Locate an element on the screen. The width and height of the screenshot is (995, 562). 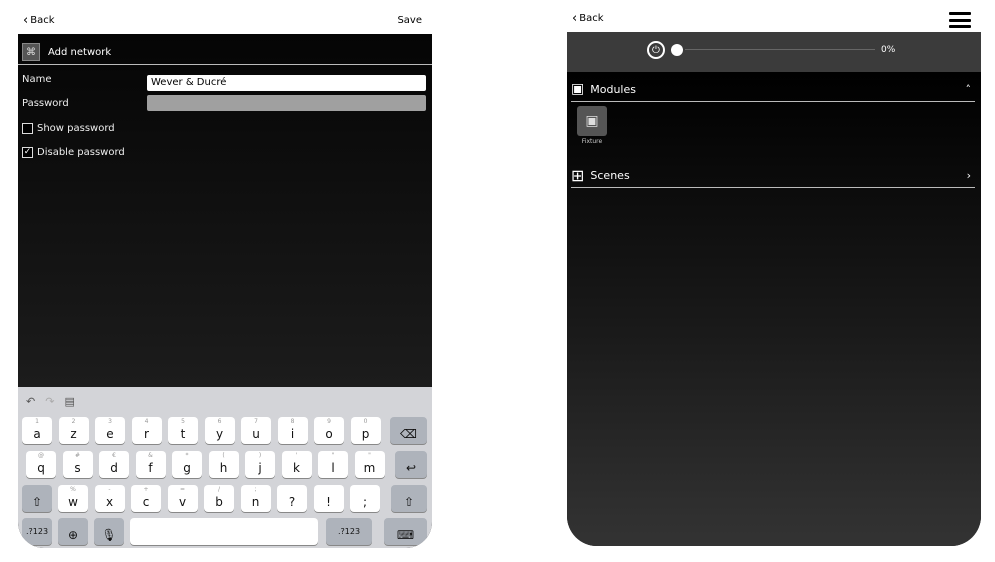
key-alt-char: & is located at coordinates (150, 455).